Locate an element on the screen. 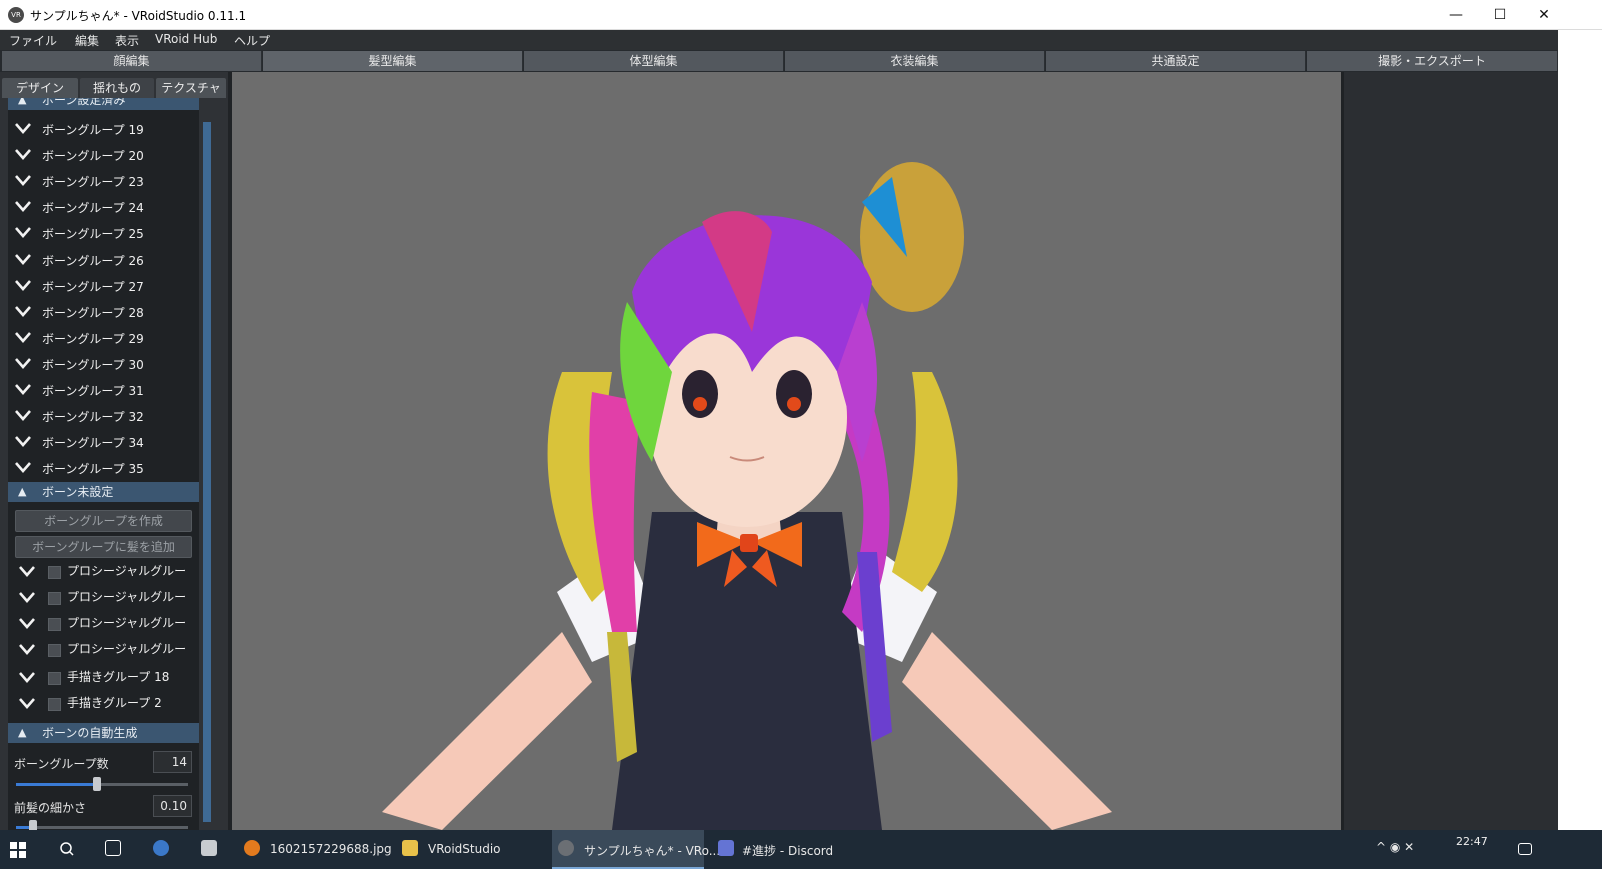 The height and width of the screenshot is (869, 1602). add-hair-to-bone-group-button: ボーングループに髪を追加 is located at coordinates (103, 547).